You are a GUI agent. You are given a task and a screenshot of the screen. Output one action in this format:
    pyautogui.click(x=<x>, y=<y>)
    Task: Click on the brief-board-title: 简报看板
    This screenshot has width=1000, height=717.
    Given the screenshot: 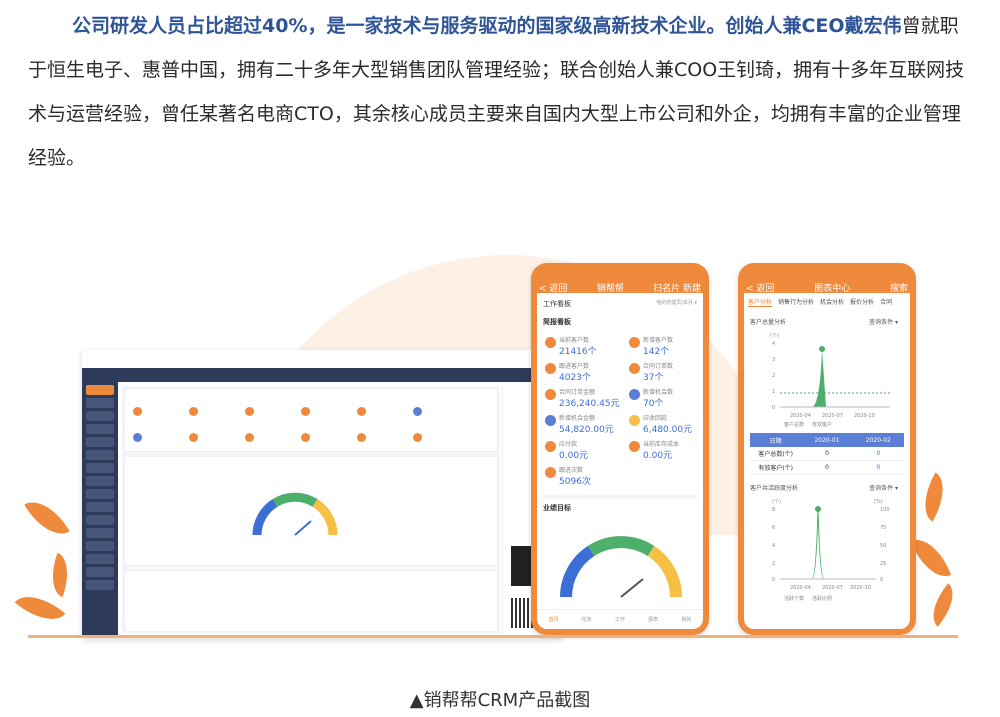 What is the action you would take?
    pyautogui.click(x=557, y=322)
    